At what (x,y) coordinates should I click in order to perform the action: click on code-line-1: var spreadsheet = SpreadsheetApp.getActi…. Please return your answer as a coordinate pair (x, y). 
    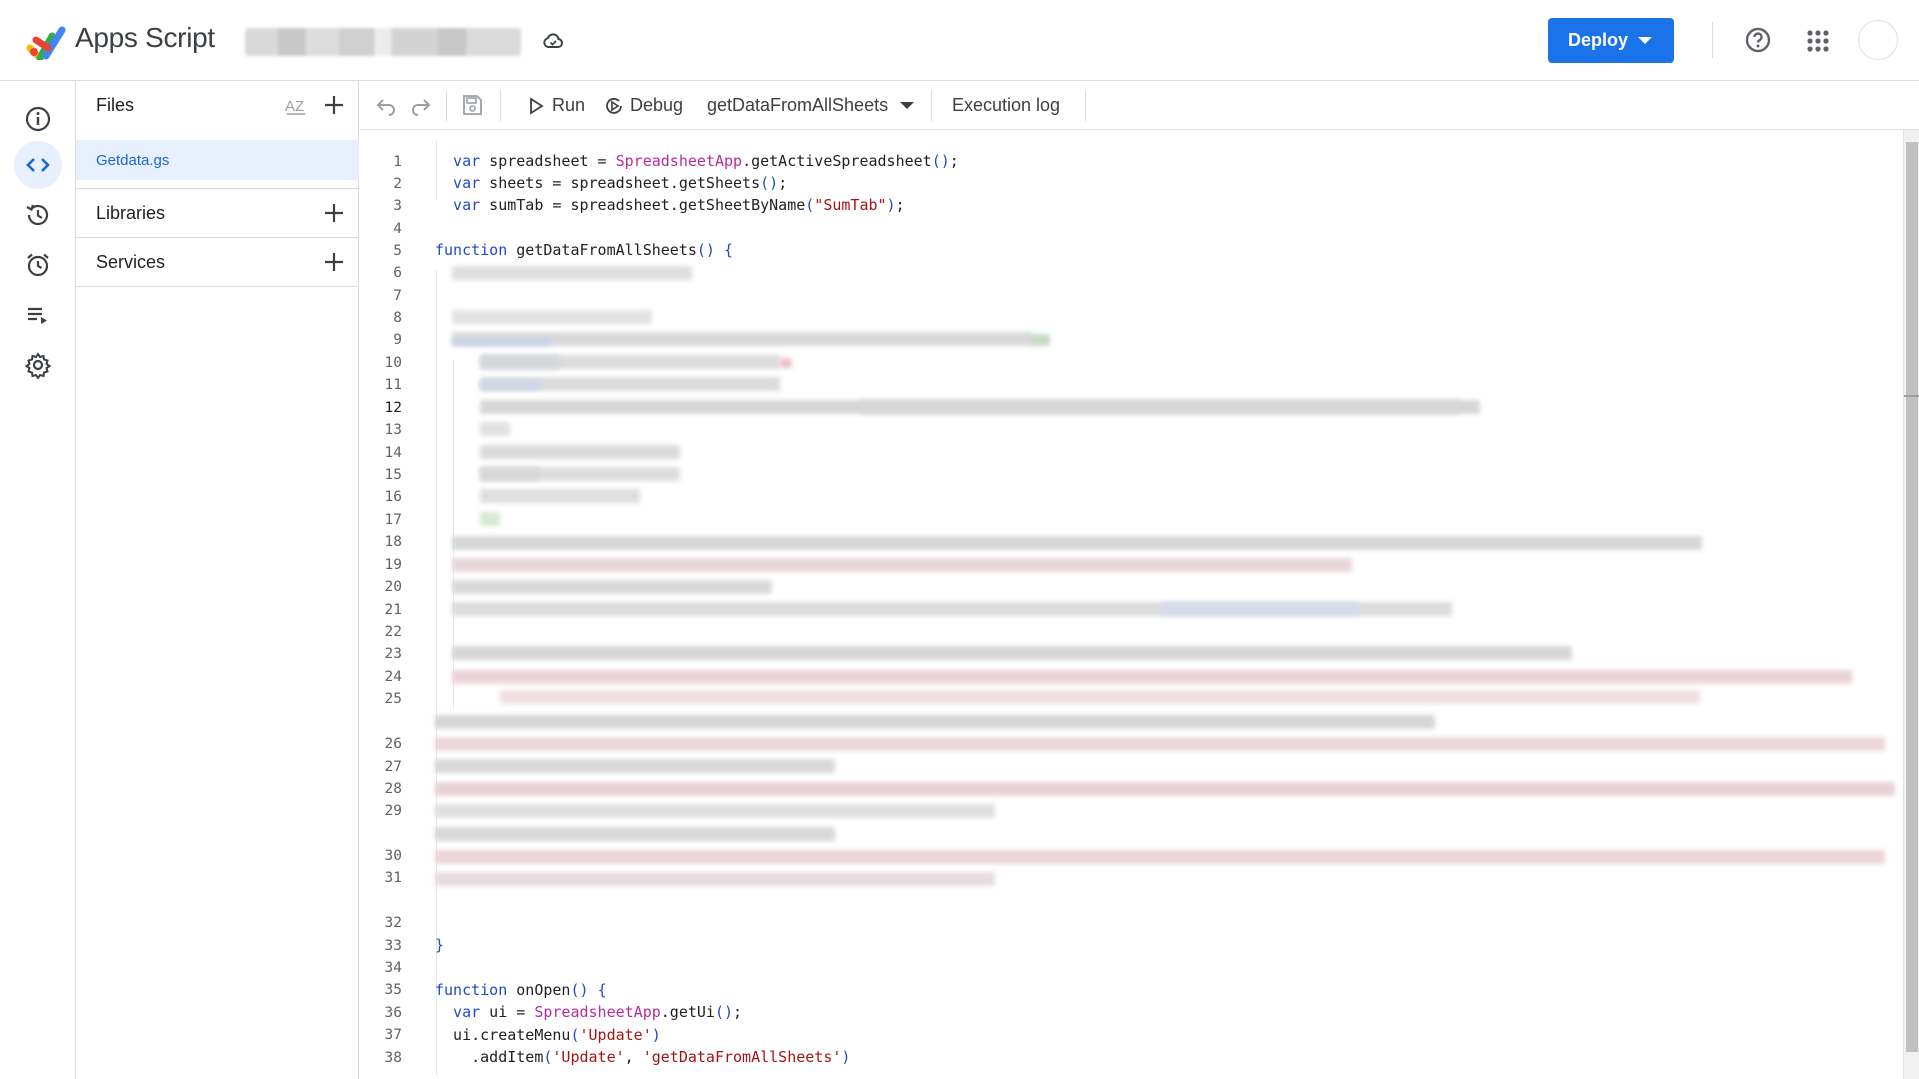
    Looking at the image, I should click on (697, 161).